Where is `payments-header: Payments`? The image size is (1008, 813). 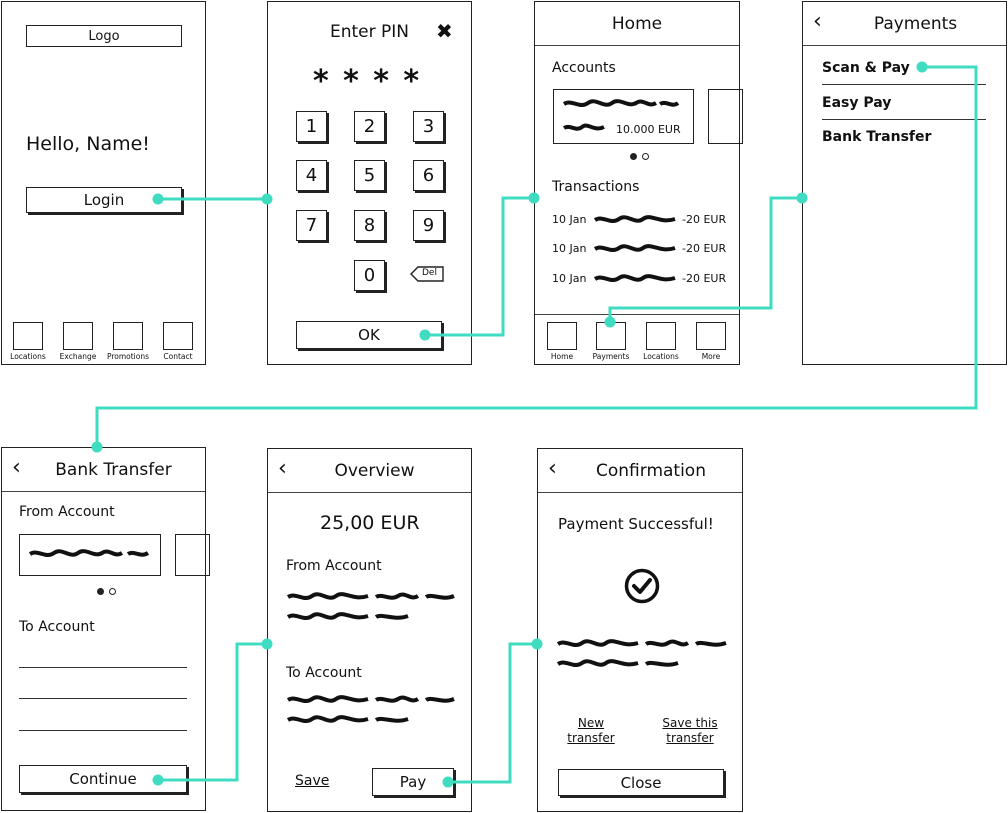
payments-header: Payments is located at coordinates (904, 24).